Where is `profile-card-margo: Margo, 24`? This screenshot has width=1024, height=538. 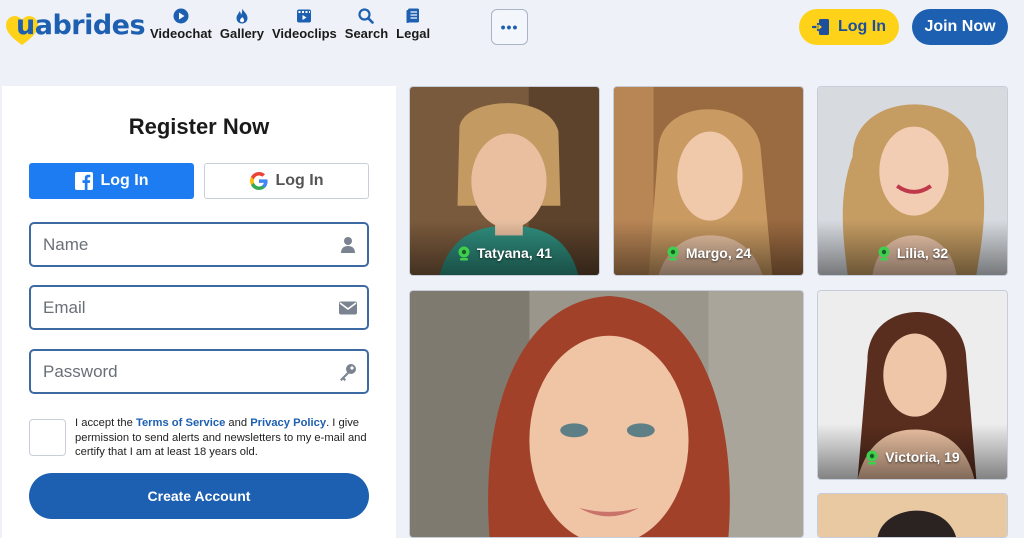 profile-card-margo: Margo, 24 is located at coordinates (708, 181).